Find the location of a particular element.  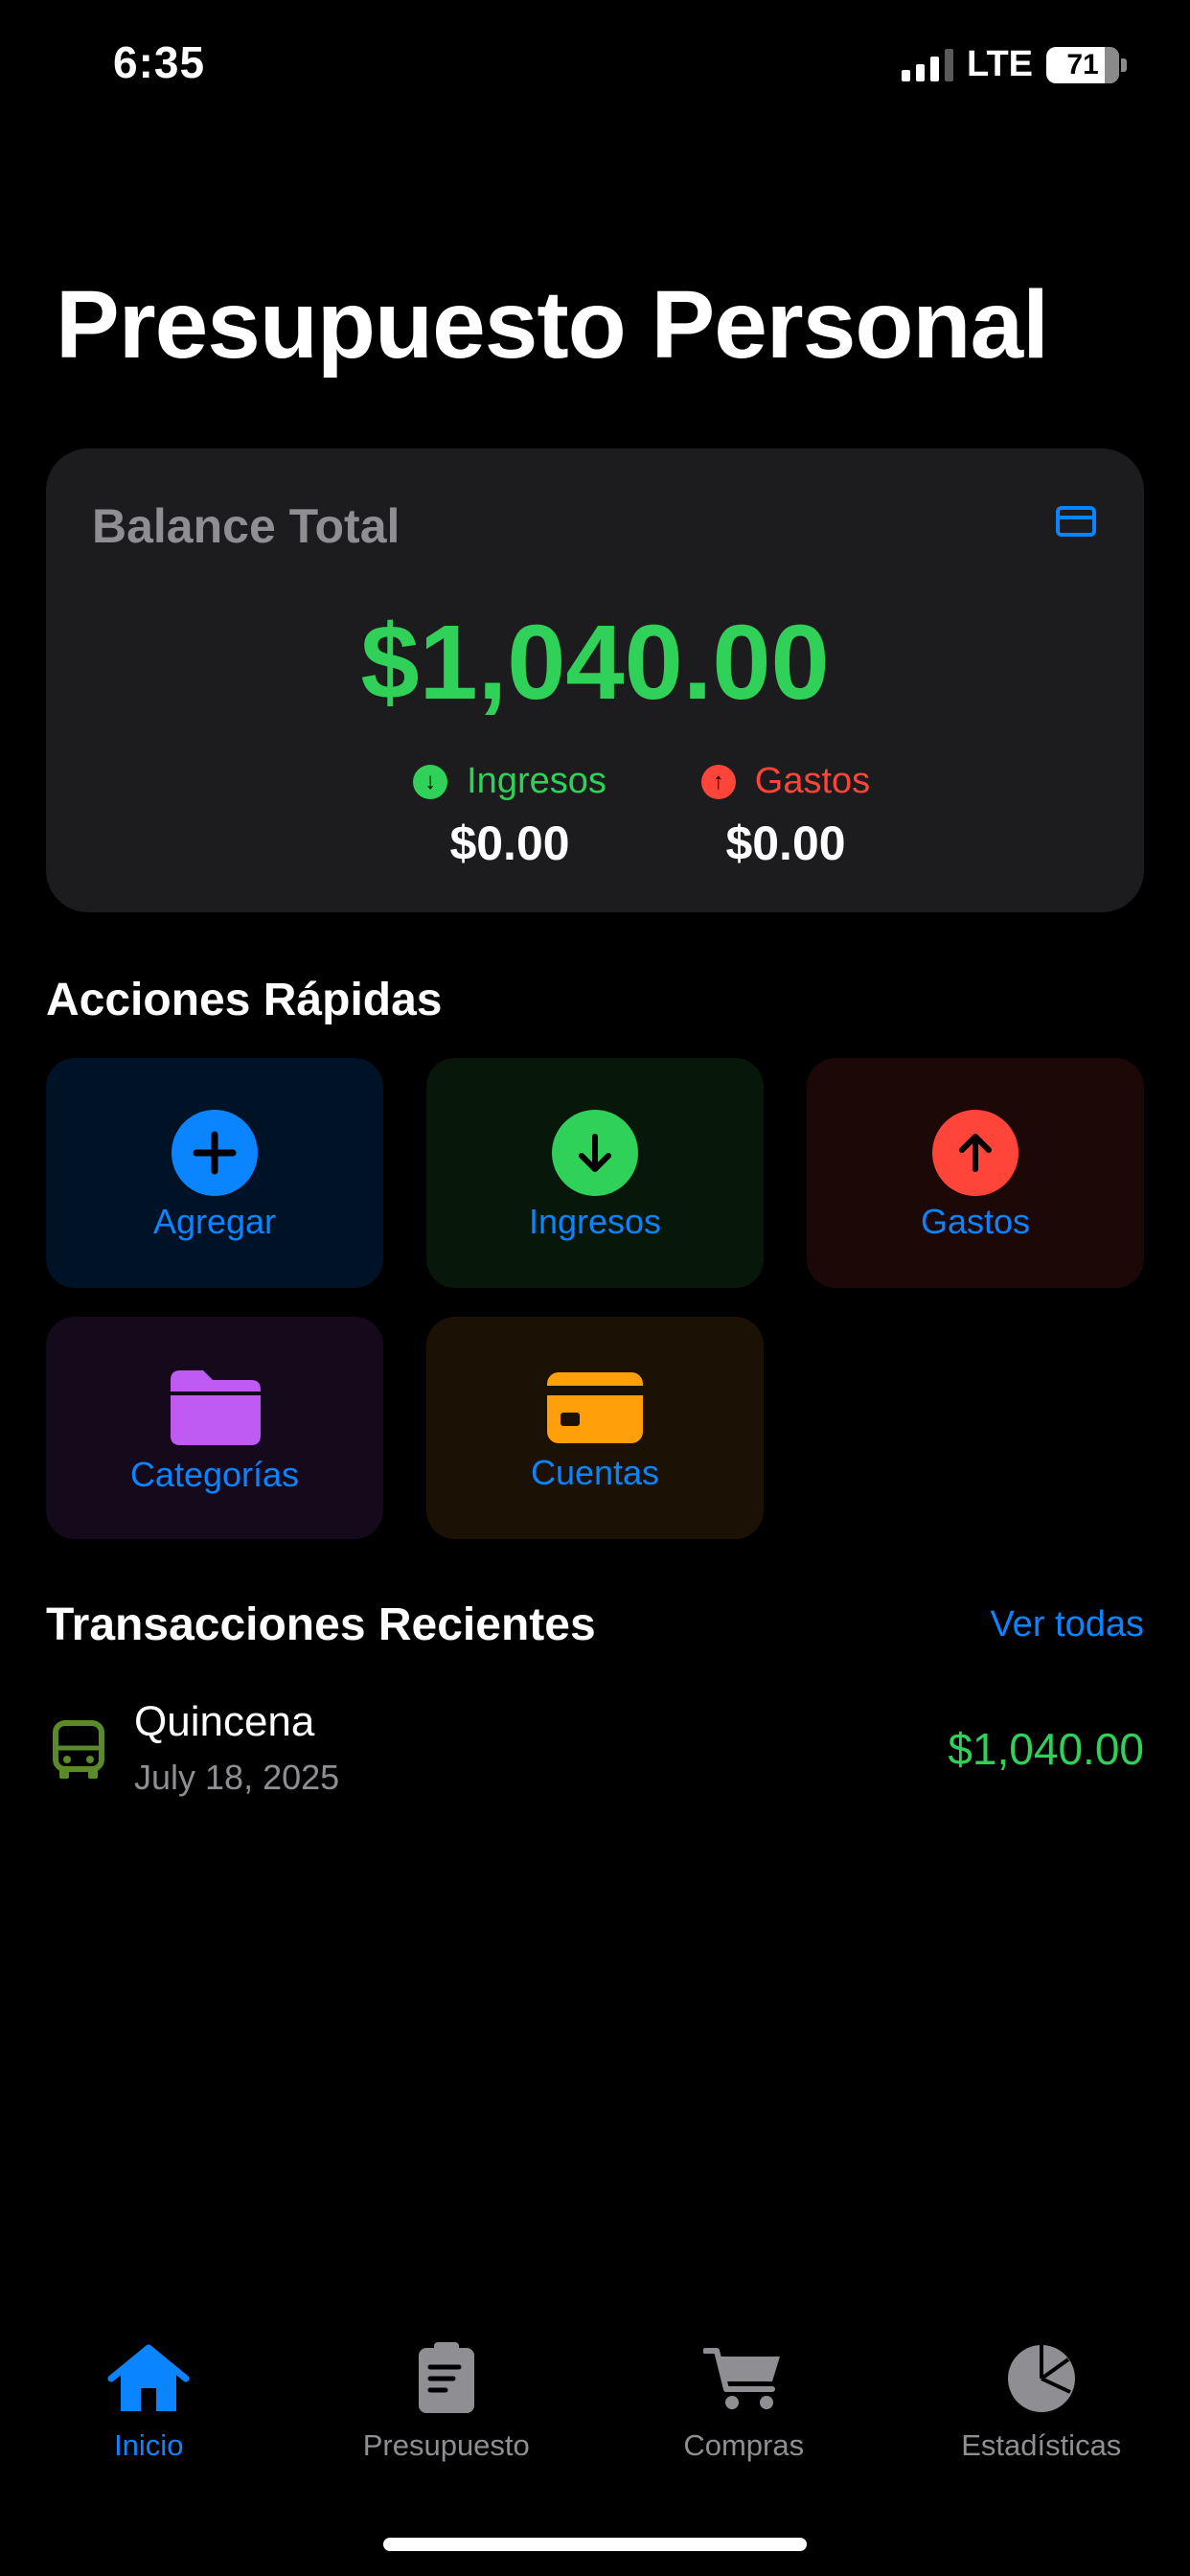

income-value: $0.00 is located at coordinates (510, 843).